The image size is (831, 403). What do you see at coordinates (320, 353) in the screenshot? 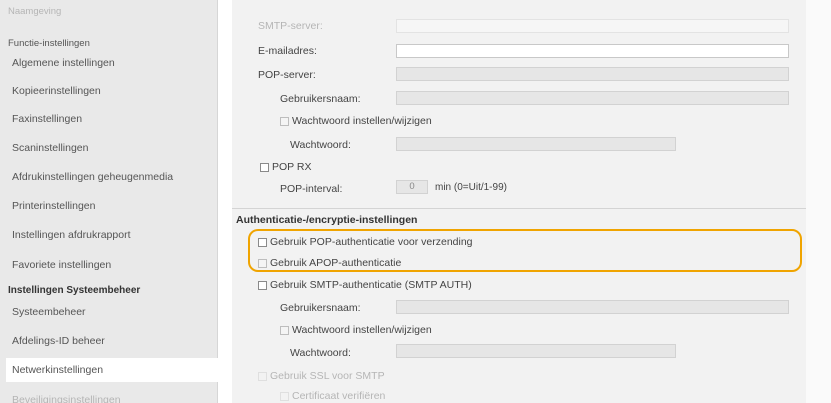
I see `smtp-password-label: Wachtwoord:` at bounding box center [320, 353].